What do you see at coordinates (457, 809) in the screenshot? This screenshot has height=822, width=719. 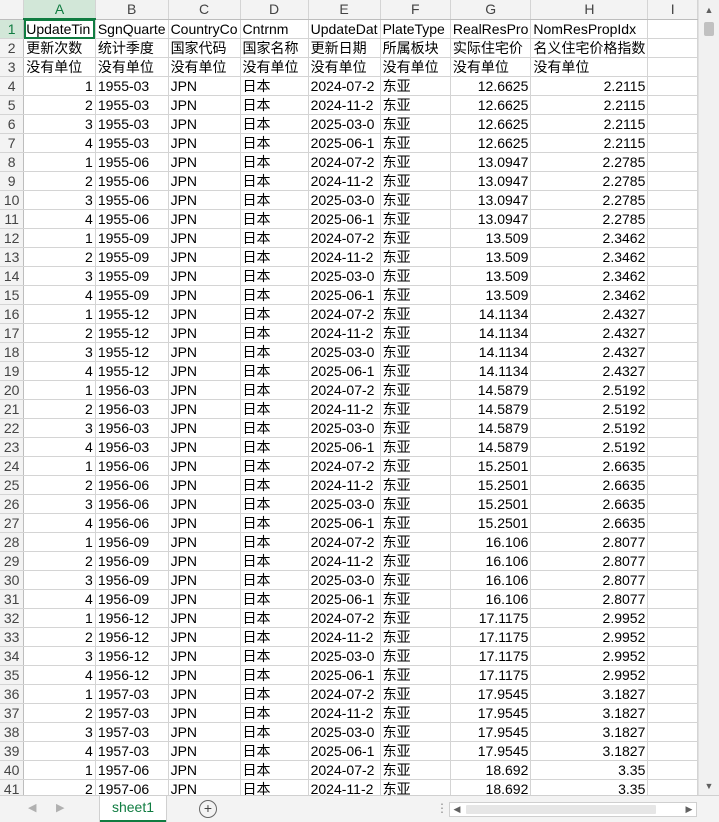 I see `scroll-left-arrow-icon: ◀` at bounding box center [457, 809].